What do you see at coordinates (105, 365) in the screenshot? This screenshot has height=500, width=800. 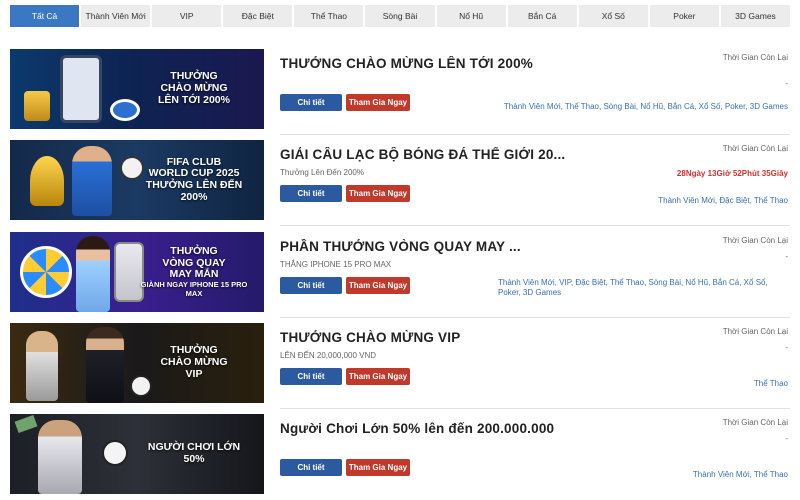 I see `man-graphic` at bounding box center [105, 365].